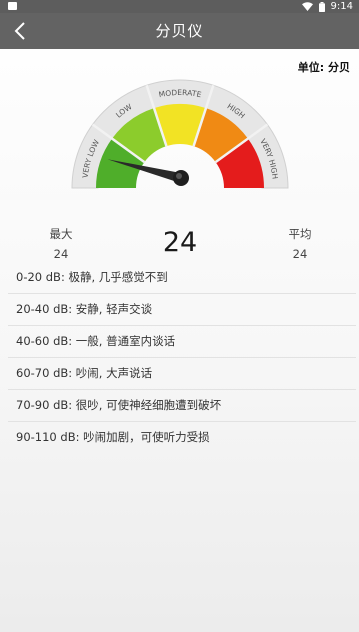 This screenshot has height=632, width=359. Describe the element at coordinates (61, 254) in the screenshot. I see `max-value: 24` at that location.